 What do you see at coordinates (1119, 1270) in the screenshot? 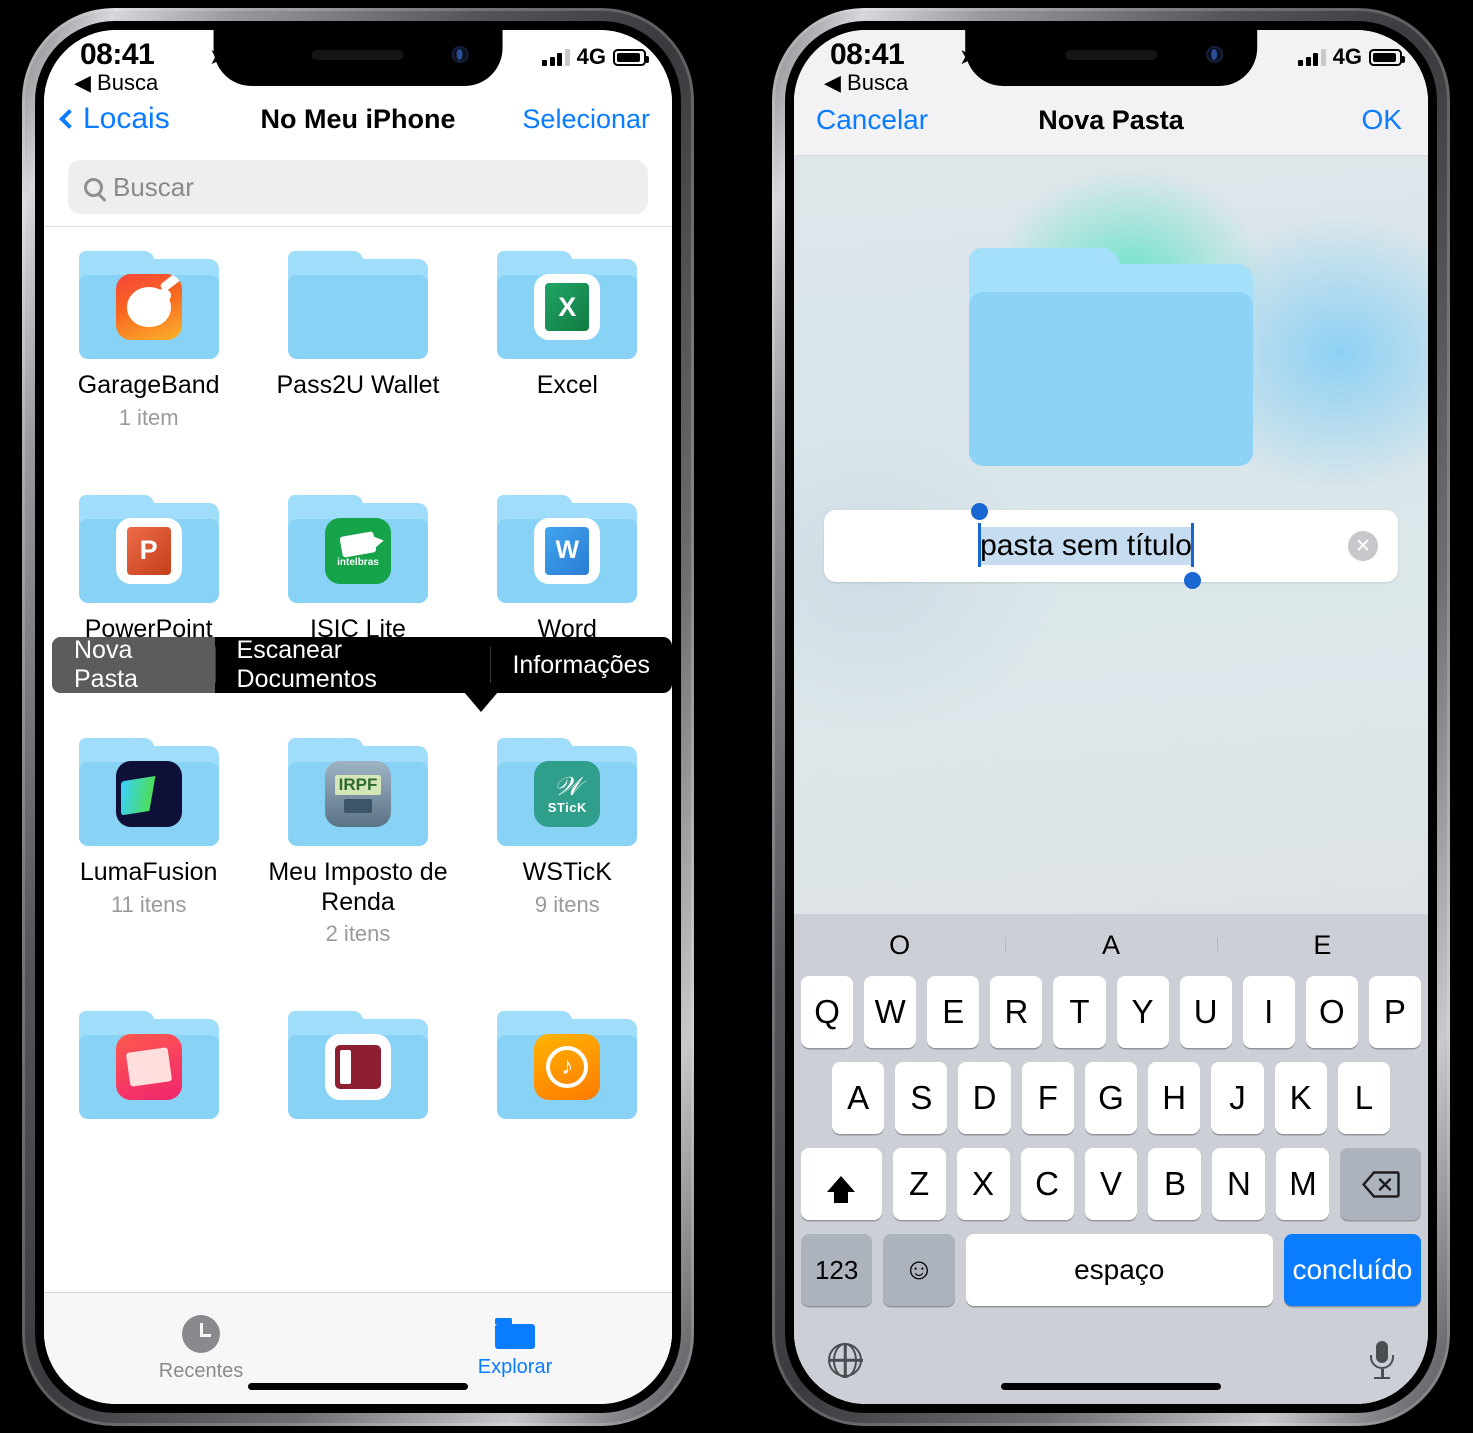
I see `space-key: espaço` at bounding box center [1119, 1270].